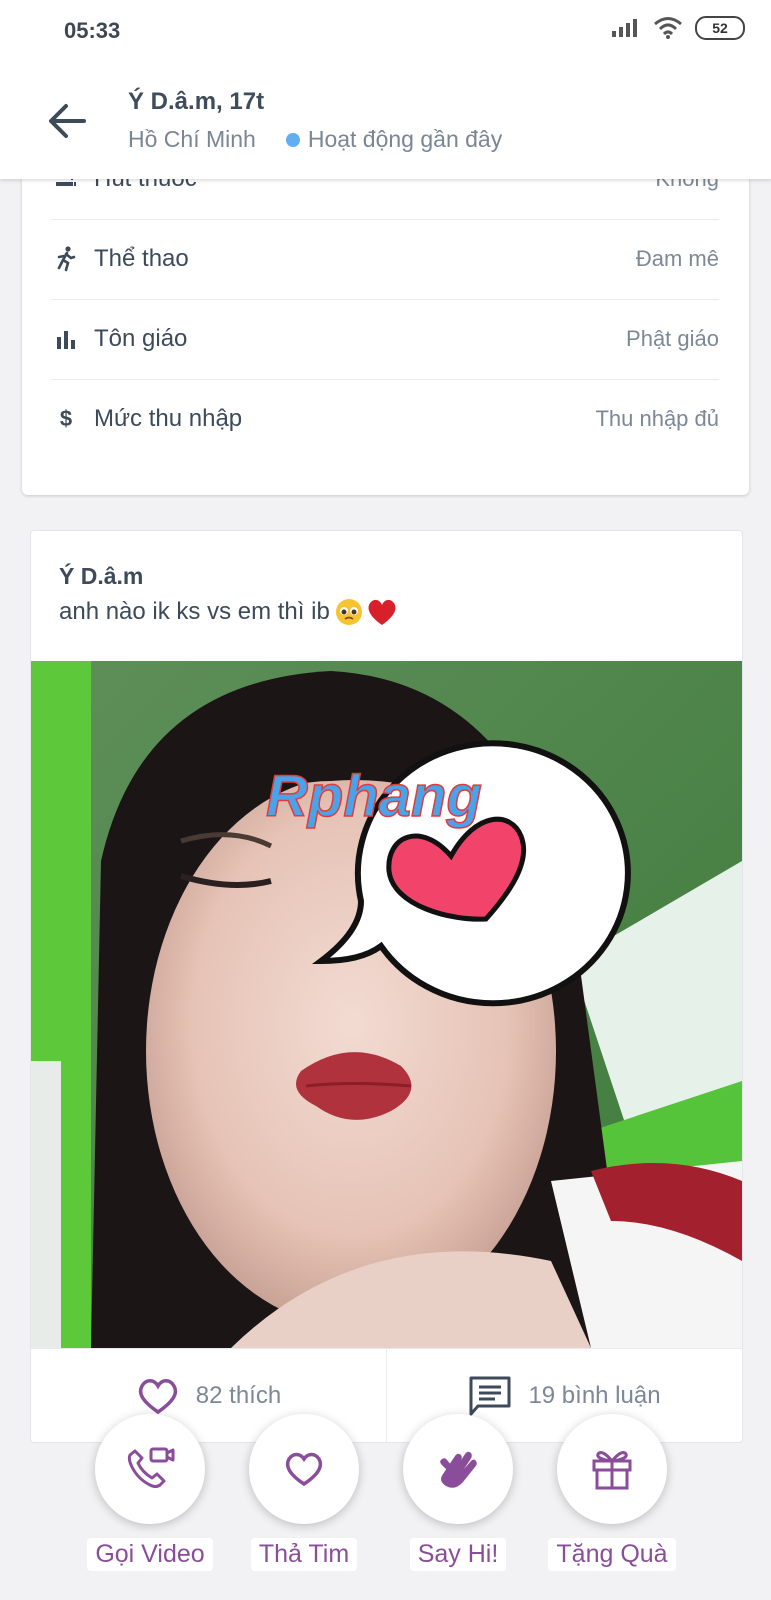  I want to click on profile-city: Hồ Chí Minh, so click(192, 139).